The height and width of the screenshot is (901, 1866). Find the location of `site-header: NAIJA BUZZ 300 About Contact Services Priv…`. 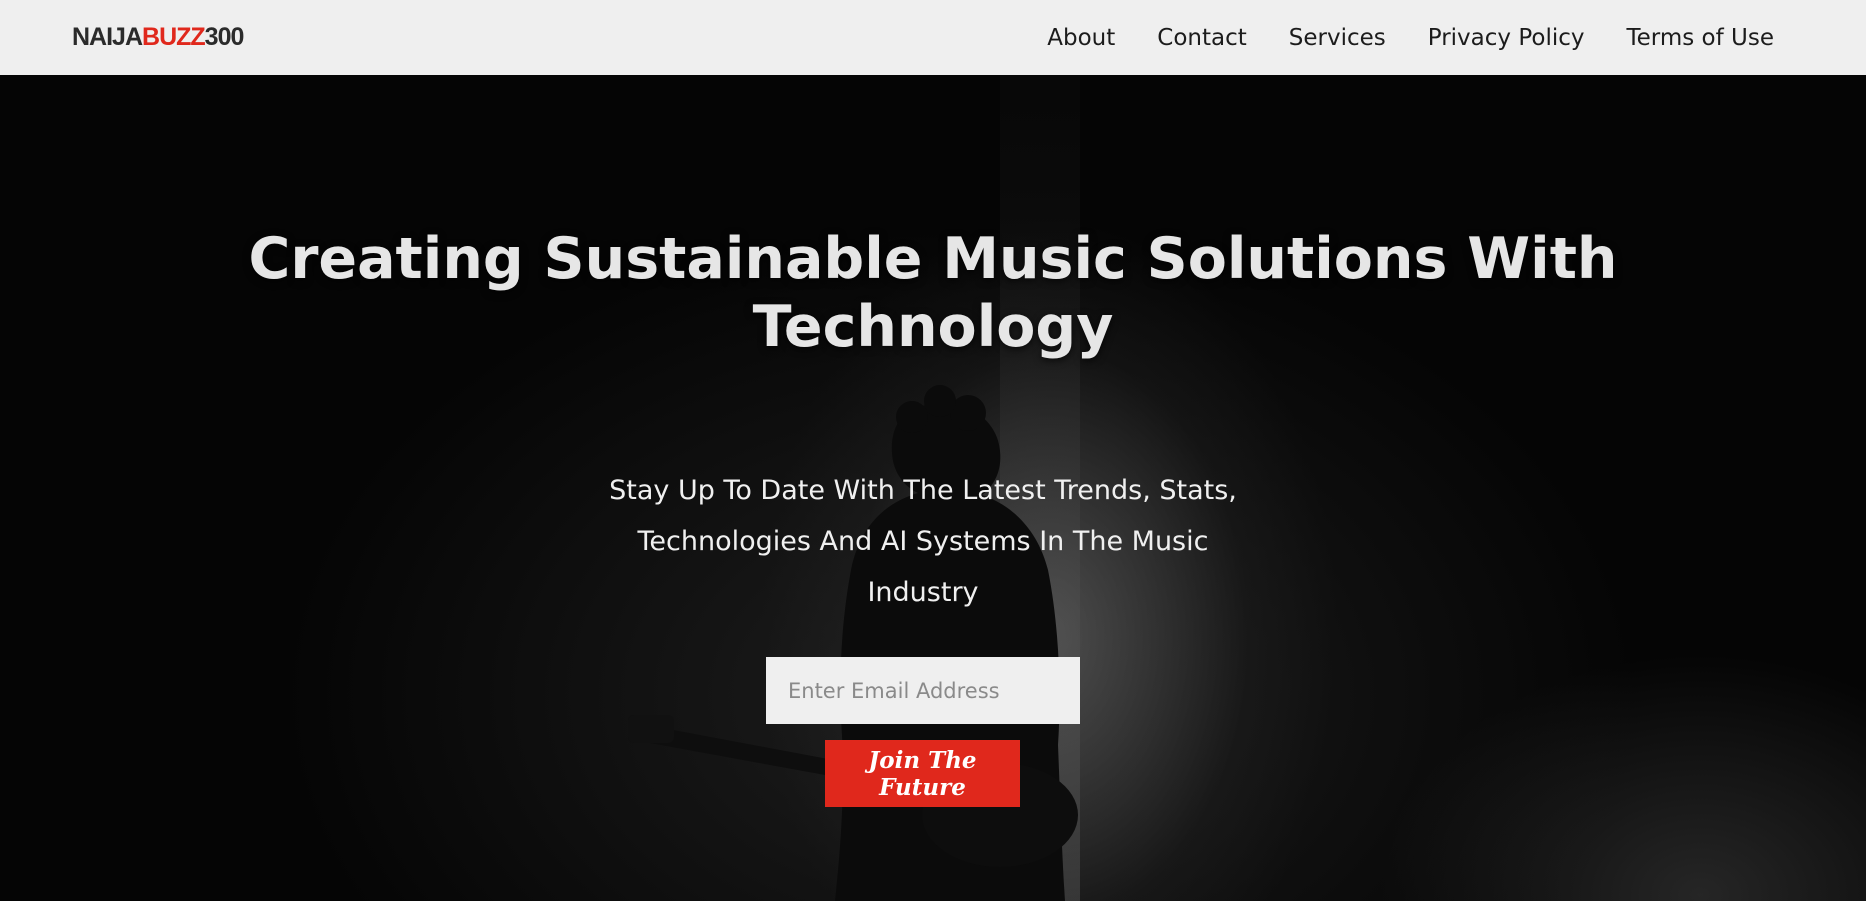

site-header: NAIJA BUZZ 300 About Contact Services Priv… is located at coordinates (933, 37).